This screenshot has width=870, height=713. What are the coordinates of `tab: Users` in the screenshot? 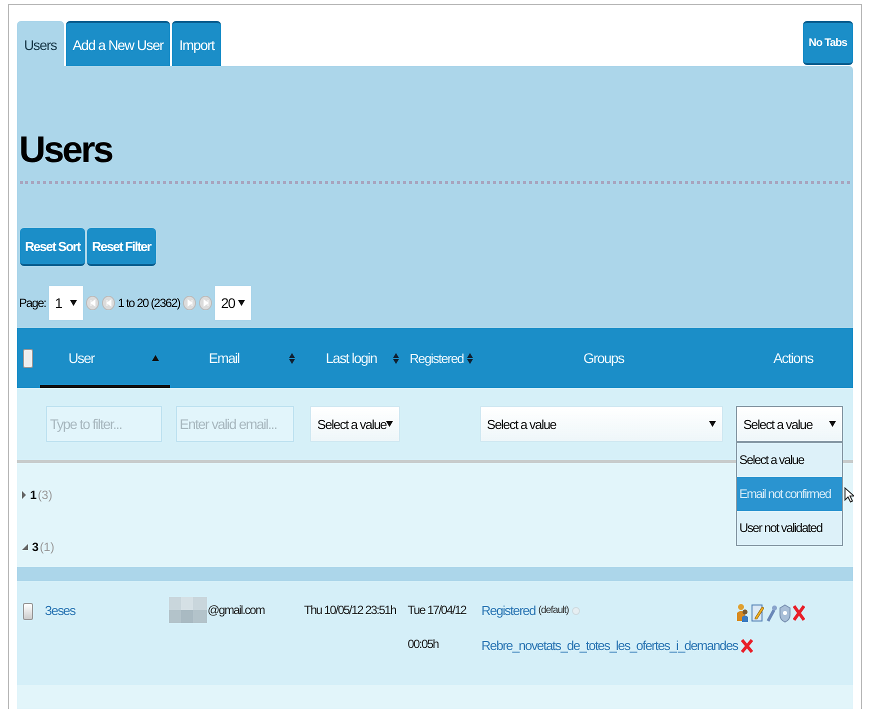 It's located at (40, 43).